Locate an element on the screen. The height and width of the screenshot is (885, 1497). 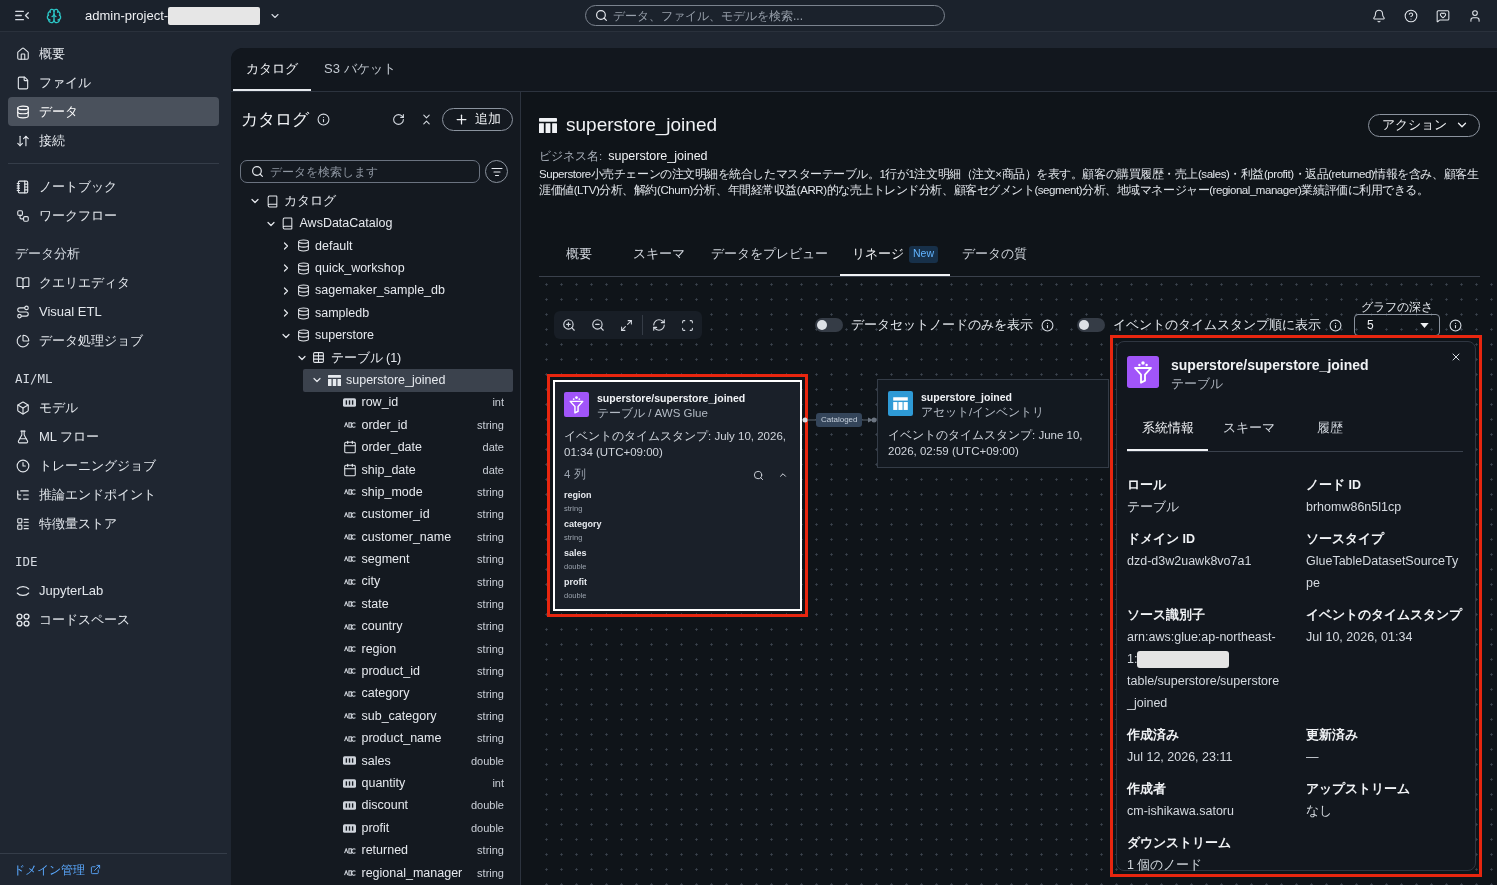
sidebar-item: モデル is located at coordinates (113, 407).